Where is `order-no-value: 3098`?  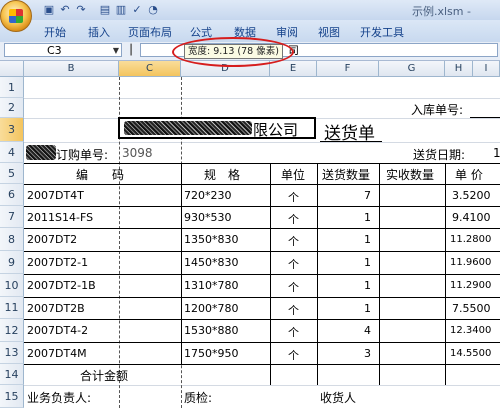
order-no-value: 3098 is located at coordinates (137, 153).